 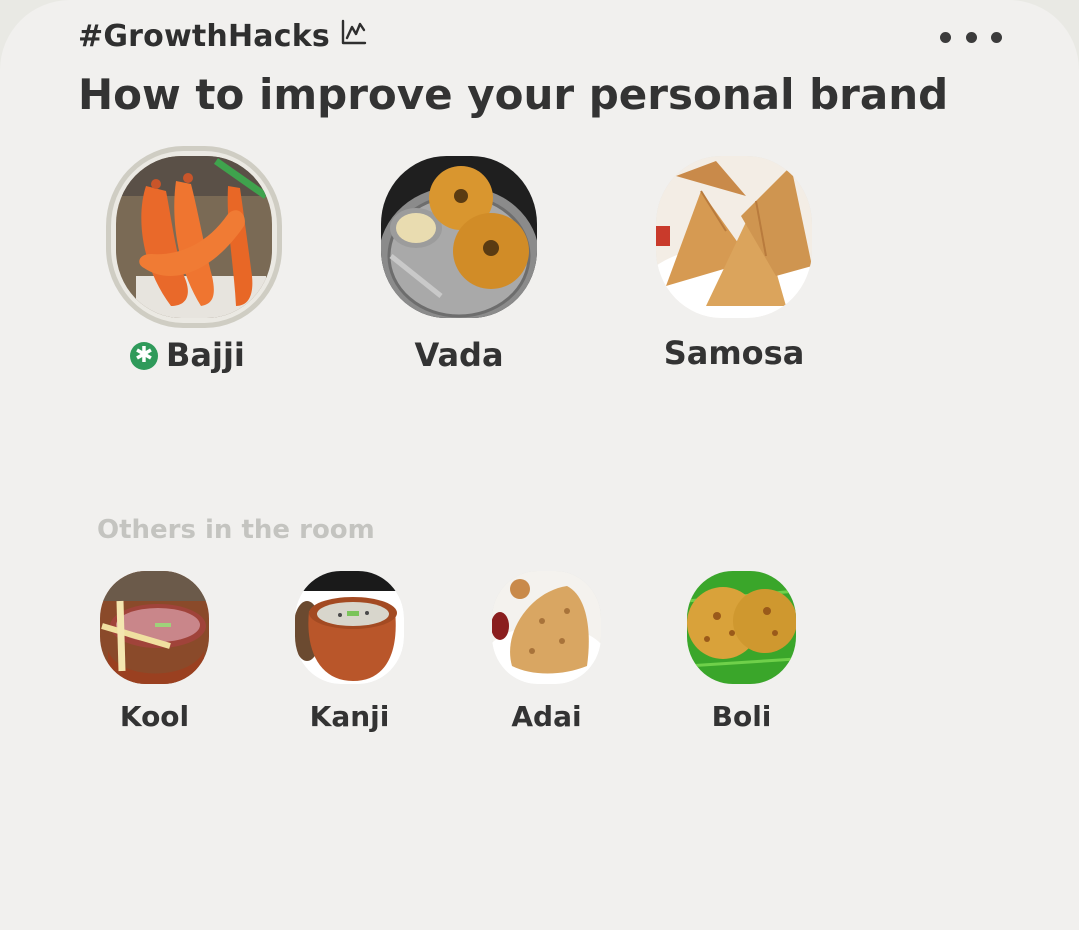 What do you see at coordinates (144, 356) in the screenshot?
I see `moderator-badge-icon: ✱` at bounding box center [144, 356].